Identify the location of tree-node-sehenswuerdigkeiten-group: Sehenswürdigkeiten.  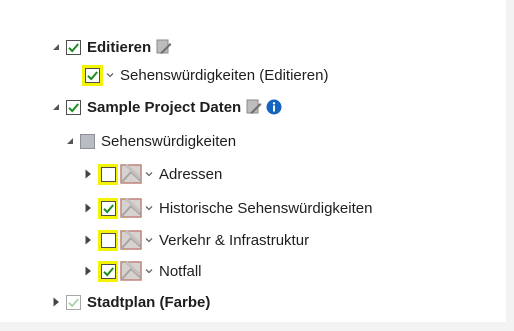
(150, 141).